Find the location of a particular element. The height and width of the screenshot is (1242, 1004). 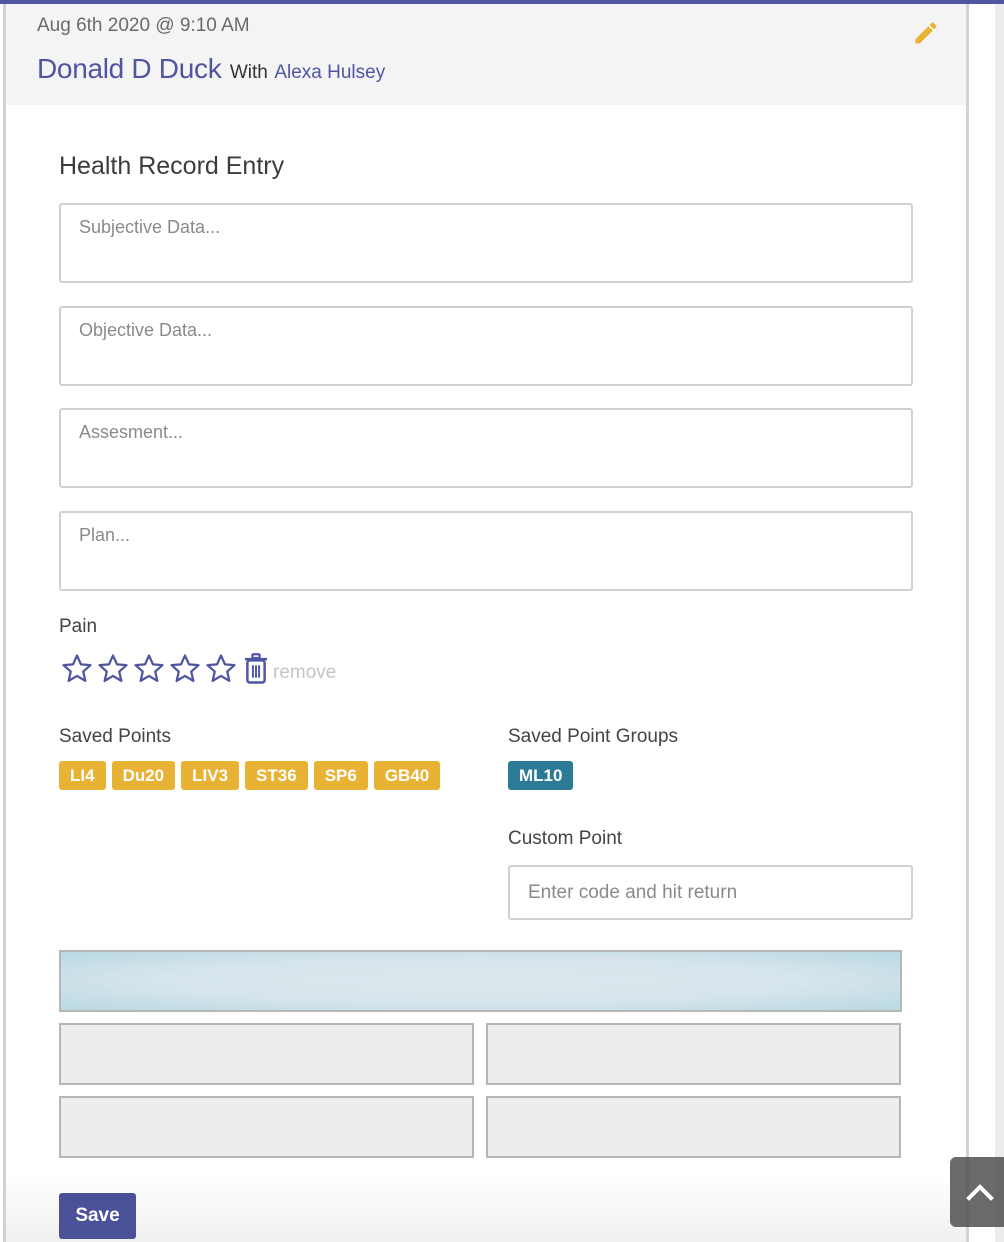

patient-name-link: Donald D Duck is located at coordinates (129, 68).